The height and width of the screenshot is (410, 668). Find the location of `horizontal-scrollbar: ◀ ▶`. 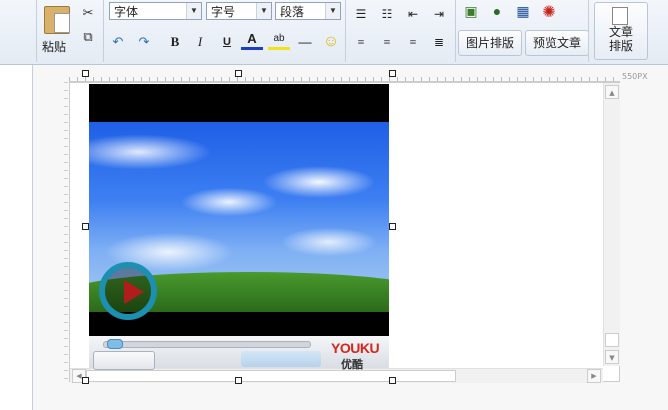

horizontal-scrollbar: ◀ ▶ is located at coordinates (336, 375).